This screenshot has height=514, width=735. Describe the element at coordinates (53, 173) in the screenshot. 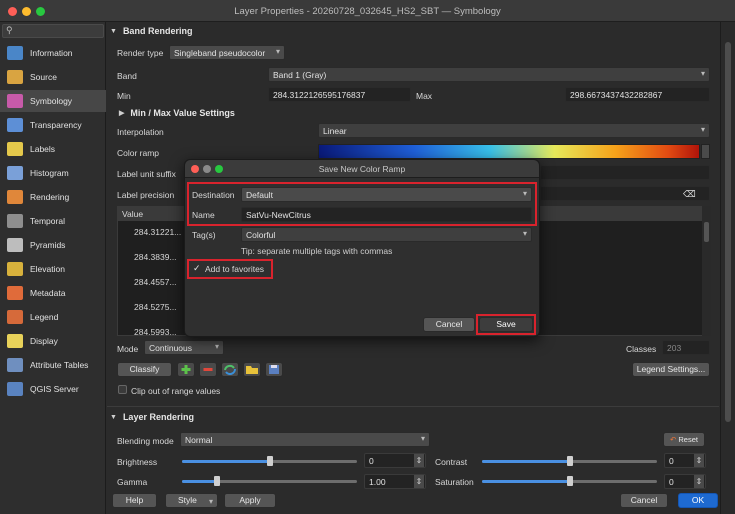

I see `sidebar-item-histogram: Histogram` at that location.